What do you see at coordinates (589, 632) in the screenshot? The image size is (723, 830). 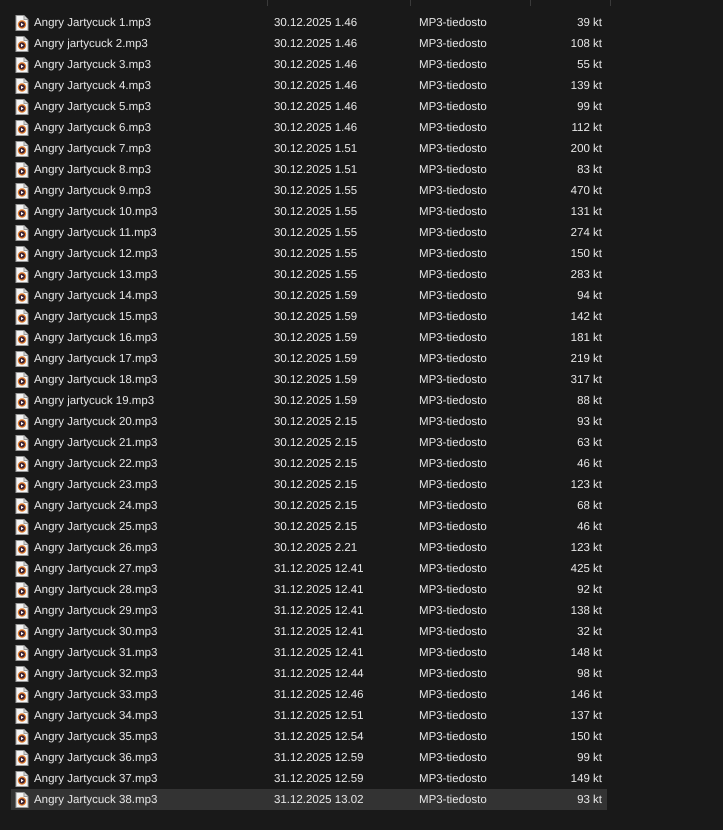 I see `file-size: 32 kt` at bounding box center [589, 632].